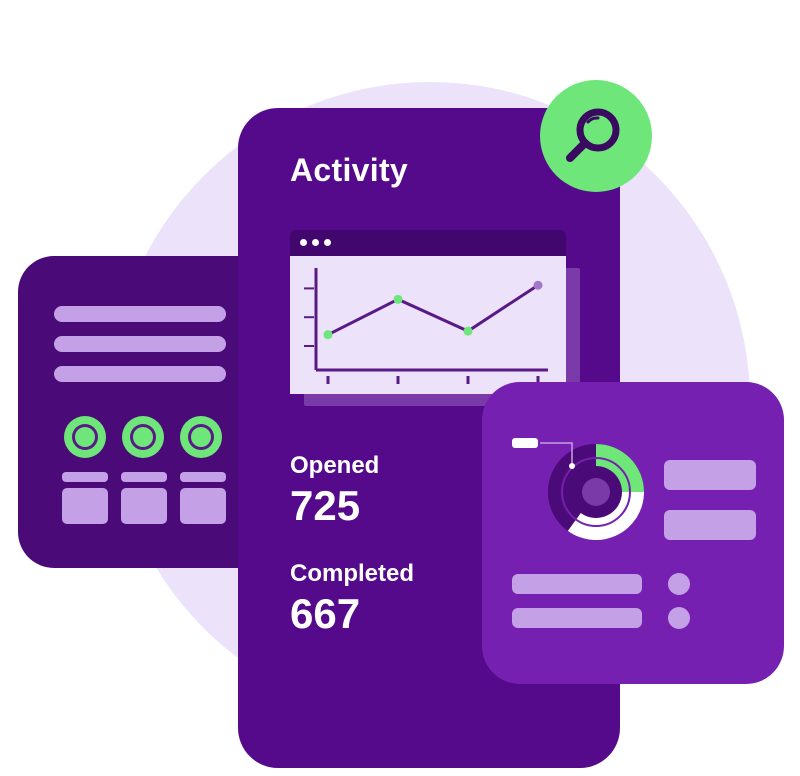 The image size is (800, 776). What do you see at coordinates (335, 465) in the screenshot?
I see `opened-label: Opened` at bounding box center [335, 465].